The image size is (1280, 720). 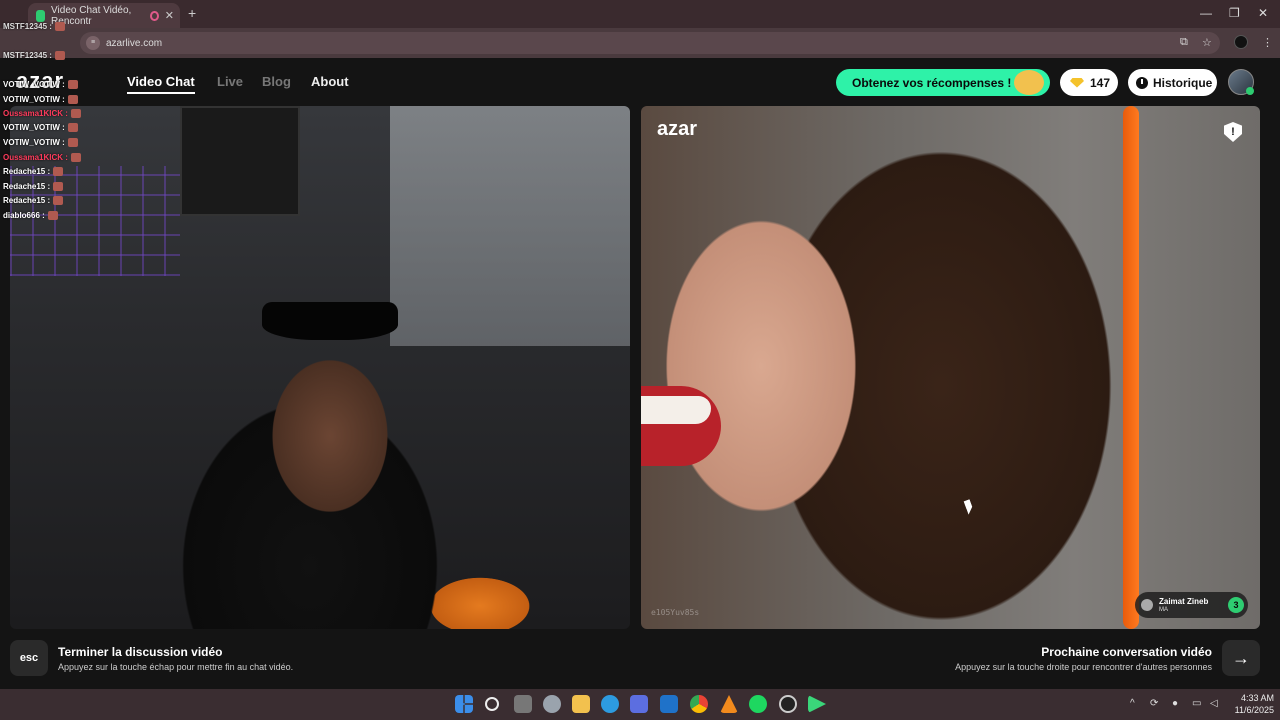 What do you see at coordinates (1241, 658) in the screenshot?
I see `next-chat-button: →` at bounding box center [1241, 658].